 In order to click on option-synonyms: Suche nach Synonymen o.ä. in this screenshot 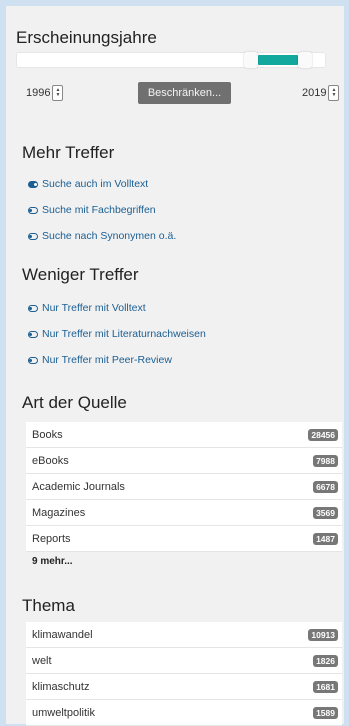, I will do `click(102, 236)`.